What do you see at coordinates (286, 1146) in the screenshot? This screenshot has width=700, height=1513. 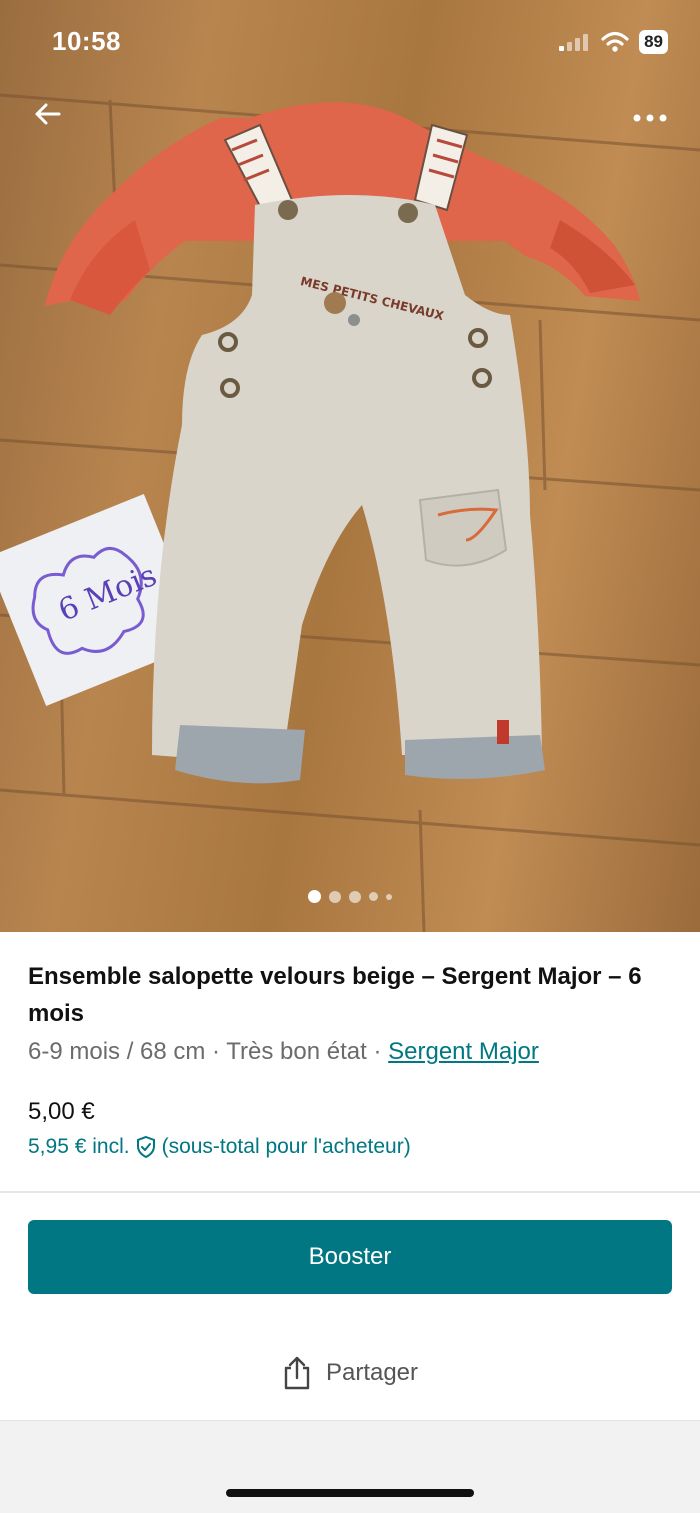 I see `price-incl-note: (sous-total pour l'acheteur)` at bounding box center [286, 1146].